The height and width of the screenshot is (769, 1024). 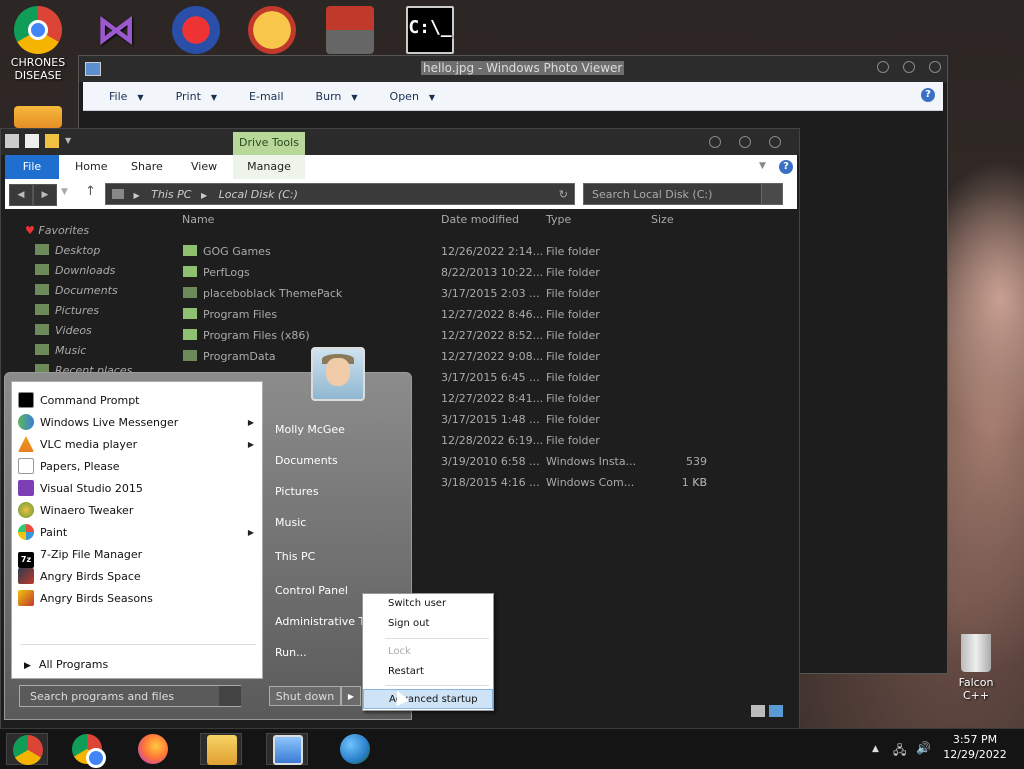 What do you see at coordinates (258, 194) in the screenshot?
I see `breadcrumb-current: Local Disk (C:)` at bounding box center [258, 194].